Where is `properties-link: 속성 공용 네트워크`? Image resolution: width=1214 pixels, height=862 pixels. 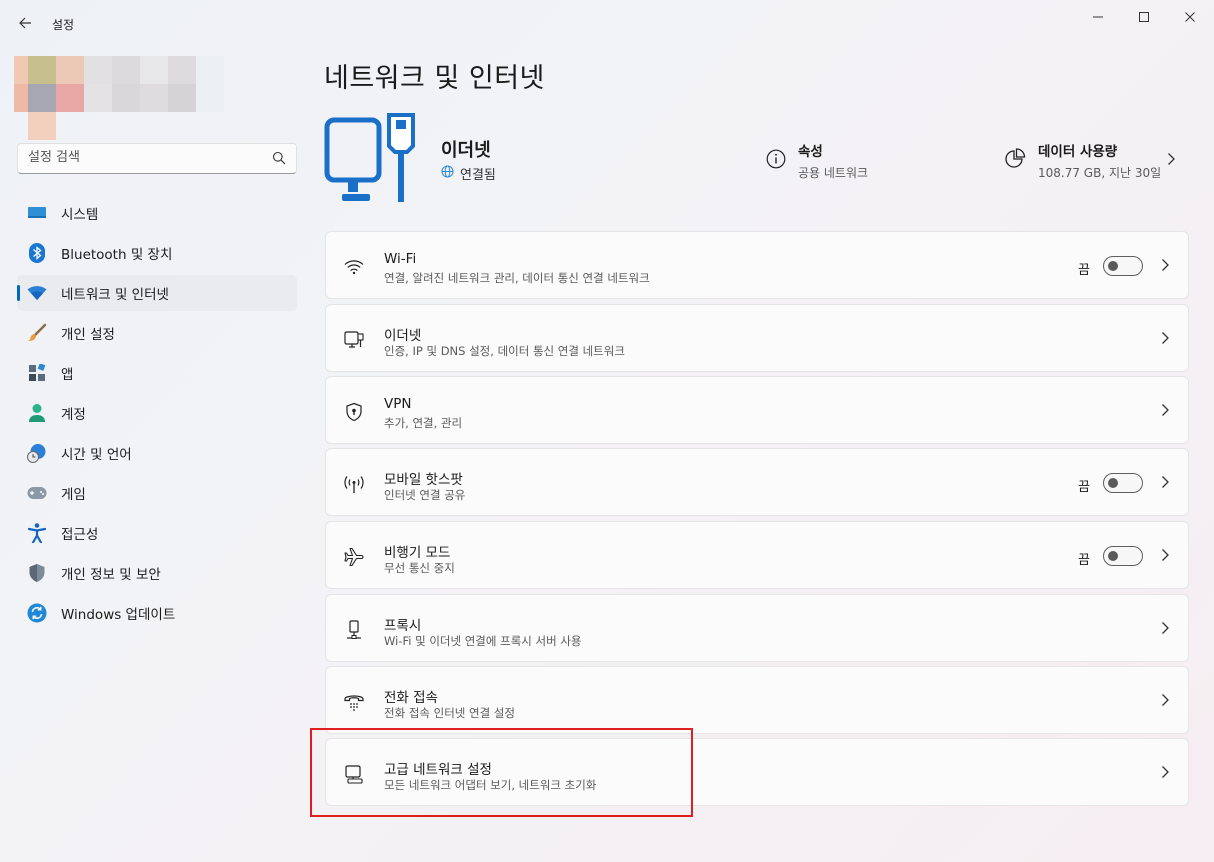 properties-link: 속성 공용 네트워크 is located at coordinates (817, 160).